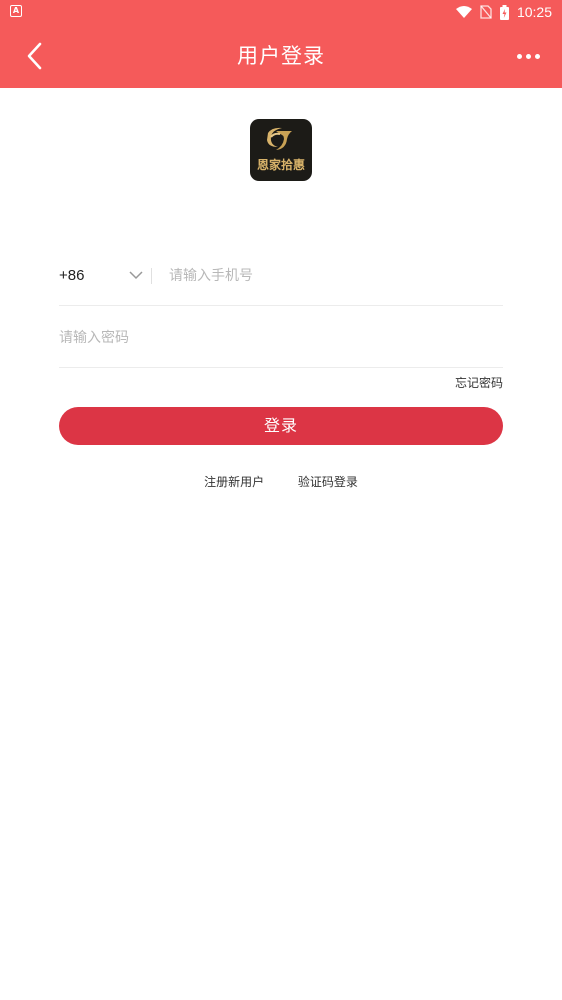 This screenshot has height=1000, width=562. I want to click on status-icons: 10:25, so click(503, 12).